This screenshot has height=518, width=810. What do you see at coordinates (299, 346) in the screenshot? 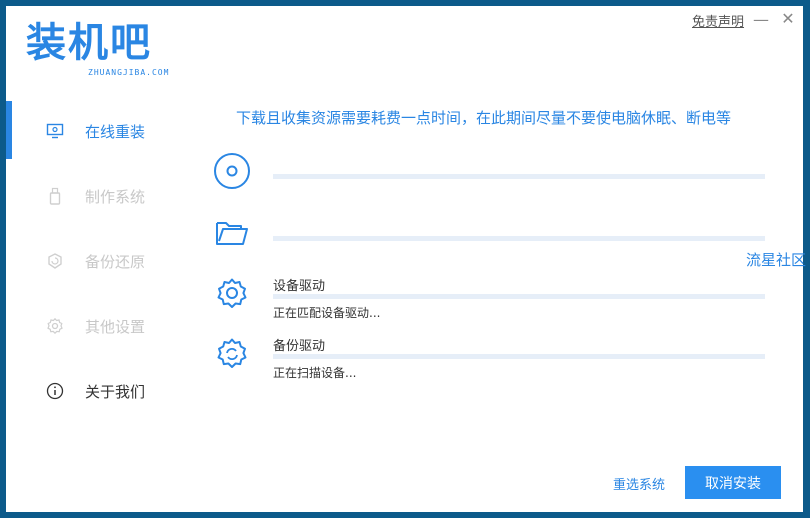
I see `step-title: 备份驱动` at bounding box center [299, 346].